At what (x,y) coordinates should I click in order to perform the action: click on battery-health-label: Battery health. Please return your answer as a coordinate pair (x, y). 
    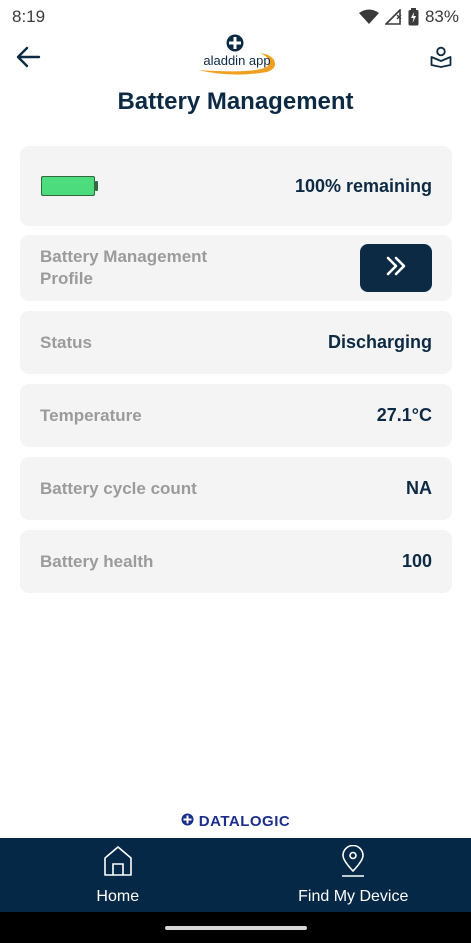
    Looking at the image, I should click on (97, 561).